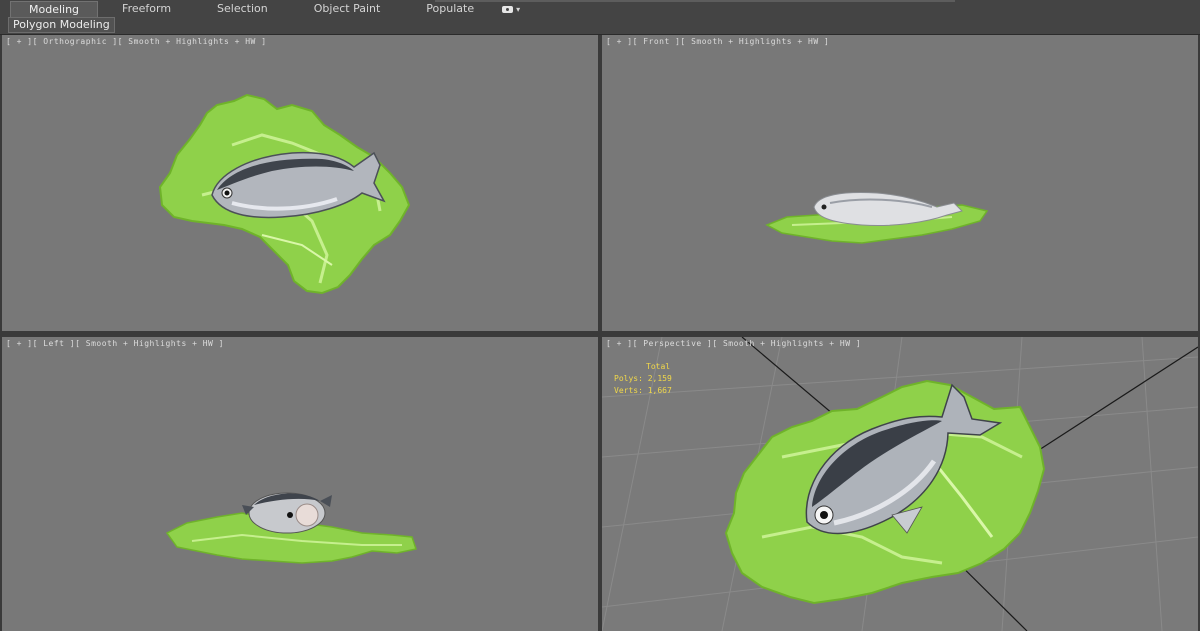  What do you see at coordinates (284, 194) in the screenshot?
I see `ortho-scene` at bounding box center [284, 194].